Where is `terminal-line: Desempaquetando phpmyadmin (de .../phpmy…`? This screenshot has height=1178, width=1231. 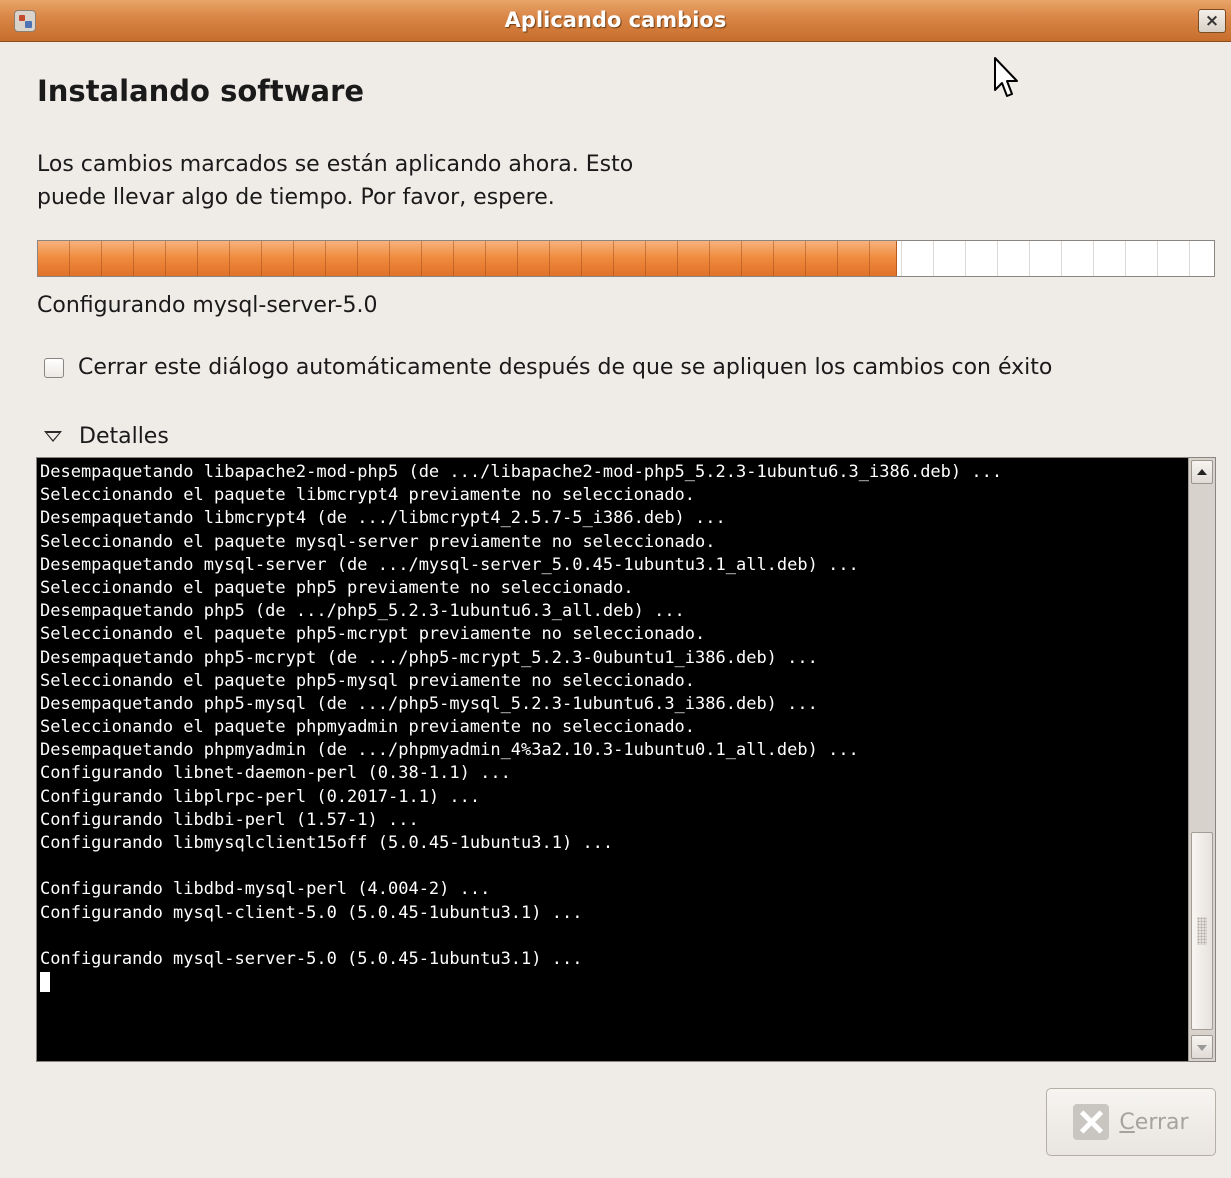
terminal-line: Desempaquetando phpmyadmin (de .../phpmy… is located at coordinates (449, 750).